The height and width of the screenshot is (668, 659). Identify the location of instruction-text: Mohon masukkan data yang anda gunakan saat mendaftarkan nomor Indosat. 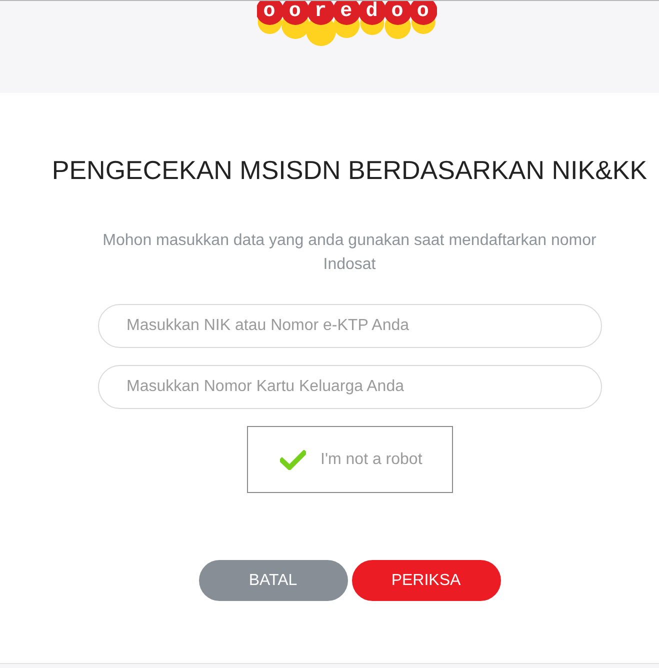
(350, 253).